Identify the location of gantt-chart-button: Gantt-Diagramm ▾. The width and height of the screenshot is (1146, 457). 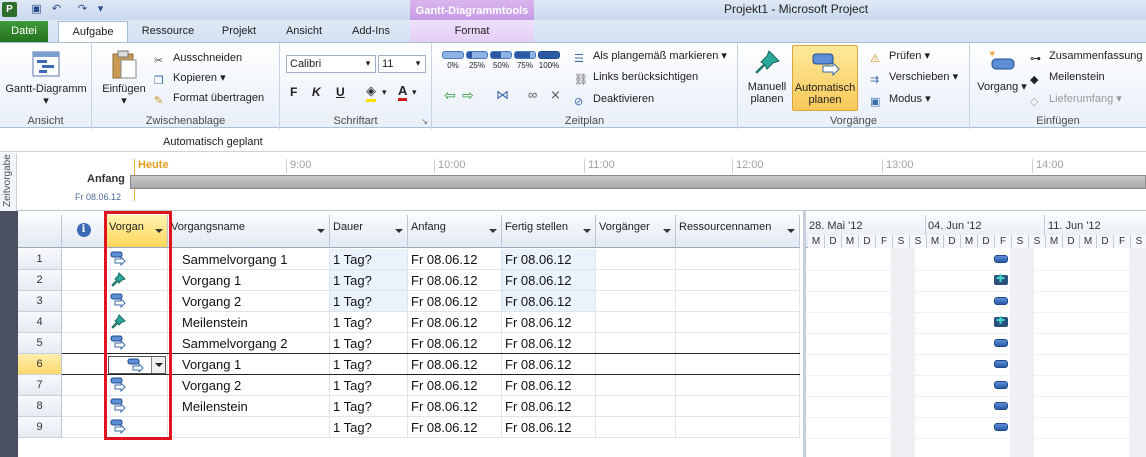
(46, 78).